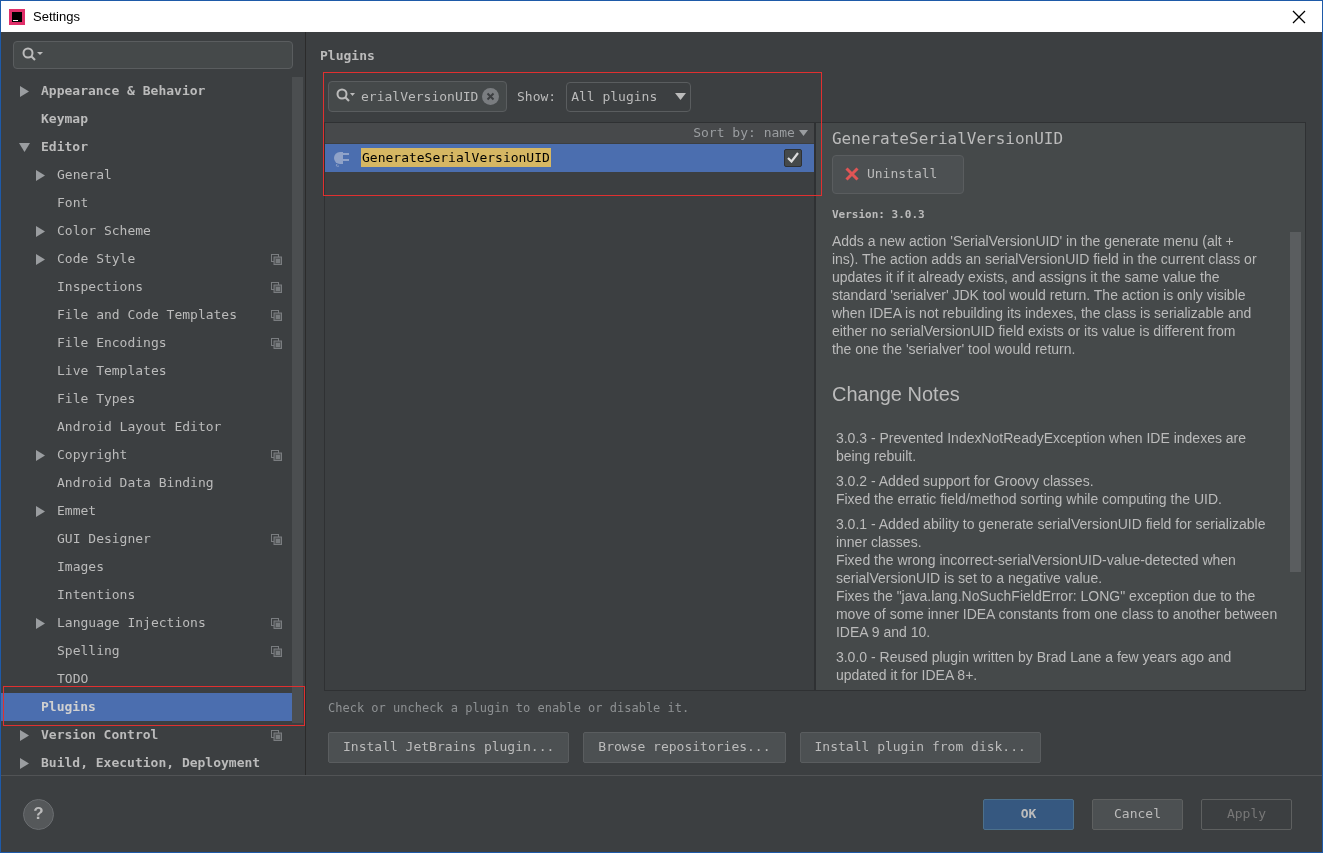 This screenshot has width=1323, height=853. What do you see at coordinates (792, 157) in the screenshot?
I see `enable-checkbox` at bounding box center [792, 157].